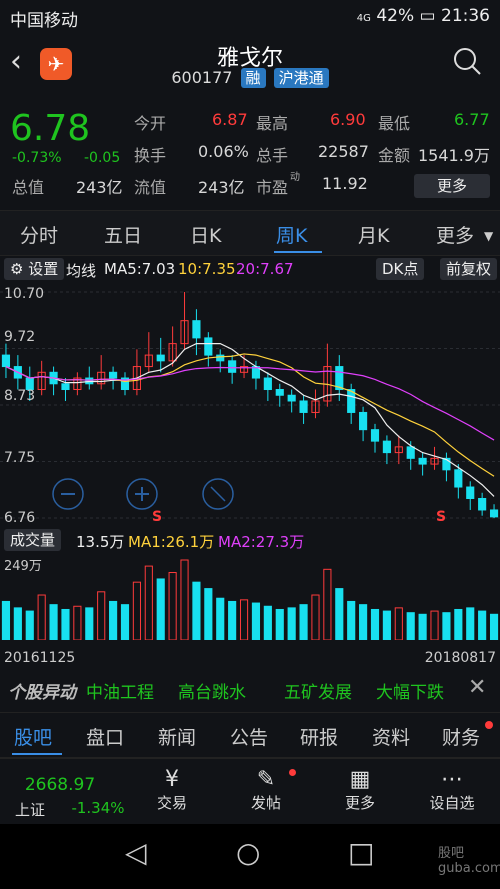  What do you see at coordinates (292, 772) in the screenshot?
I see `notification-dot` at bounding box center [292, 772].